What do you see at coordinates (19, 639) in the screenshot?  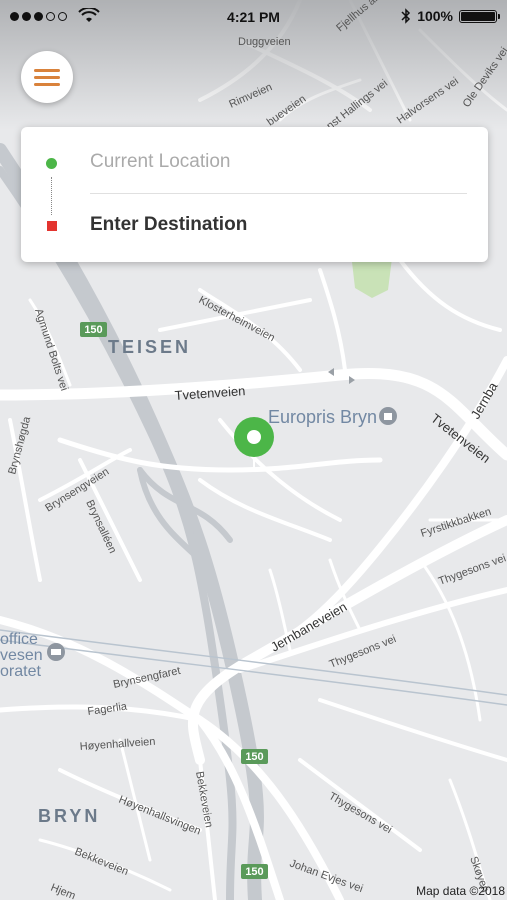 I see `poi-label-office: office` at bounding box center [19, 639].